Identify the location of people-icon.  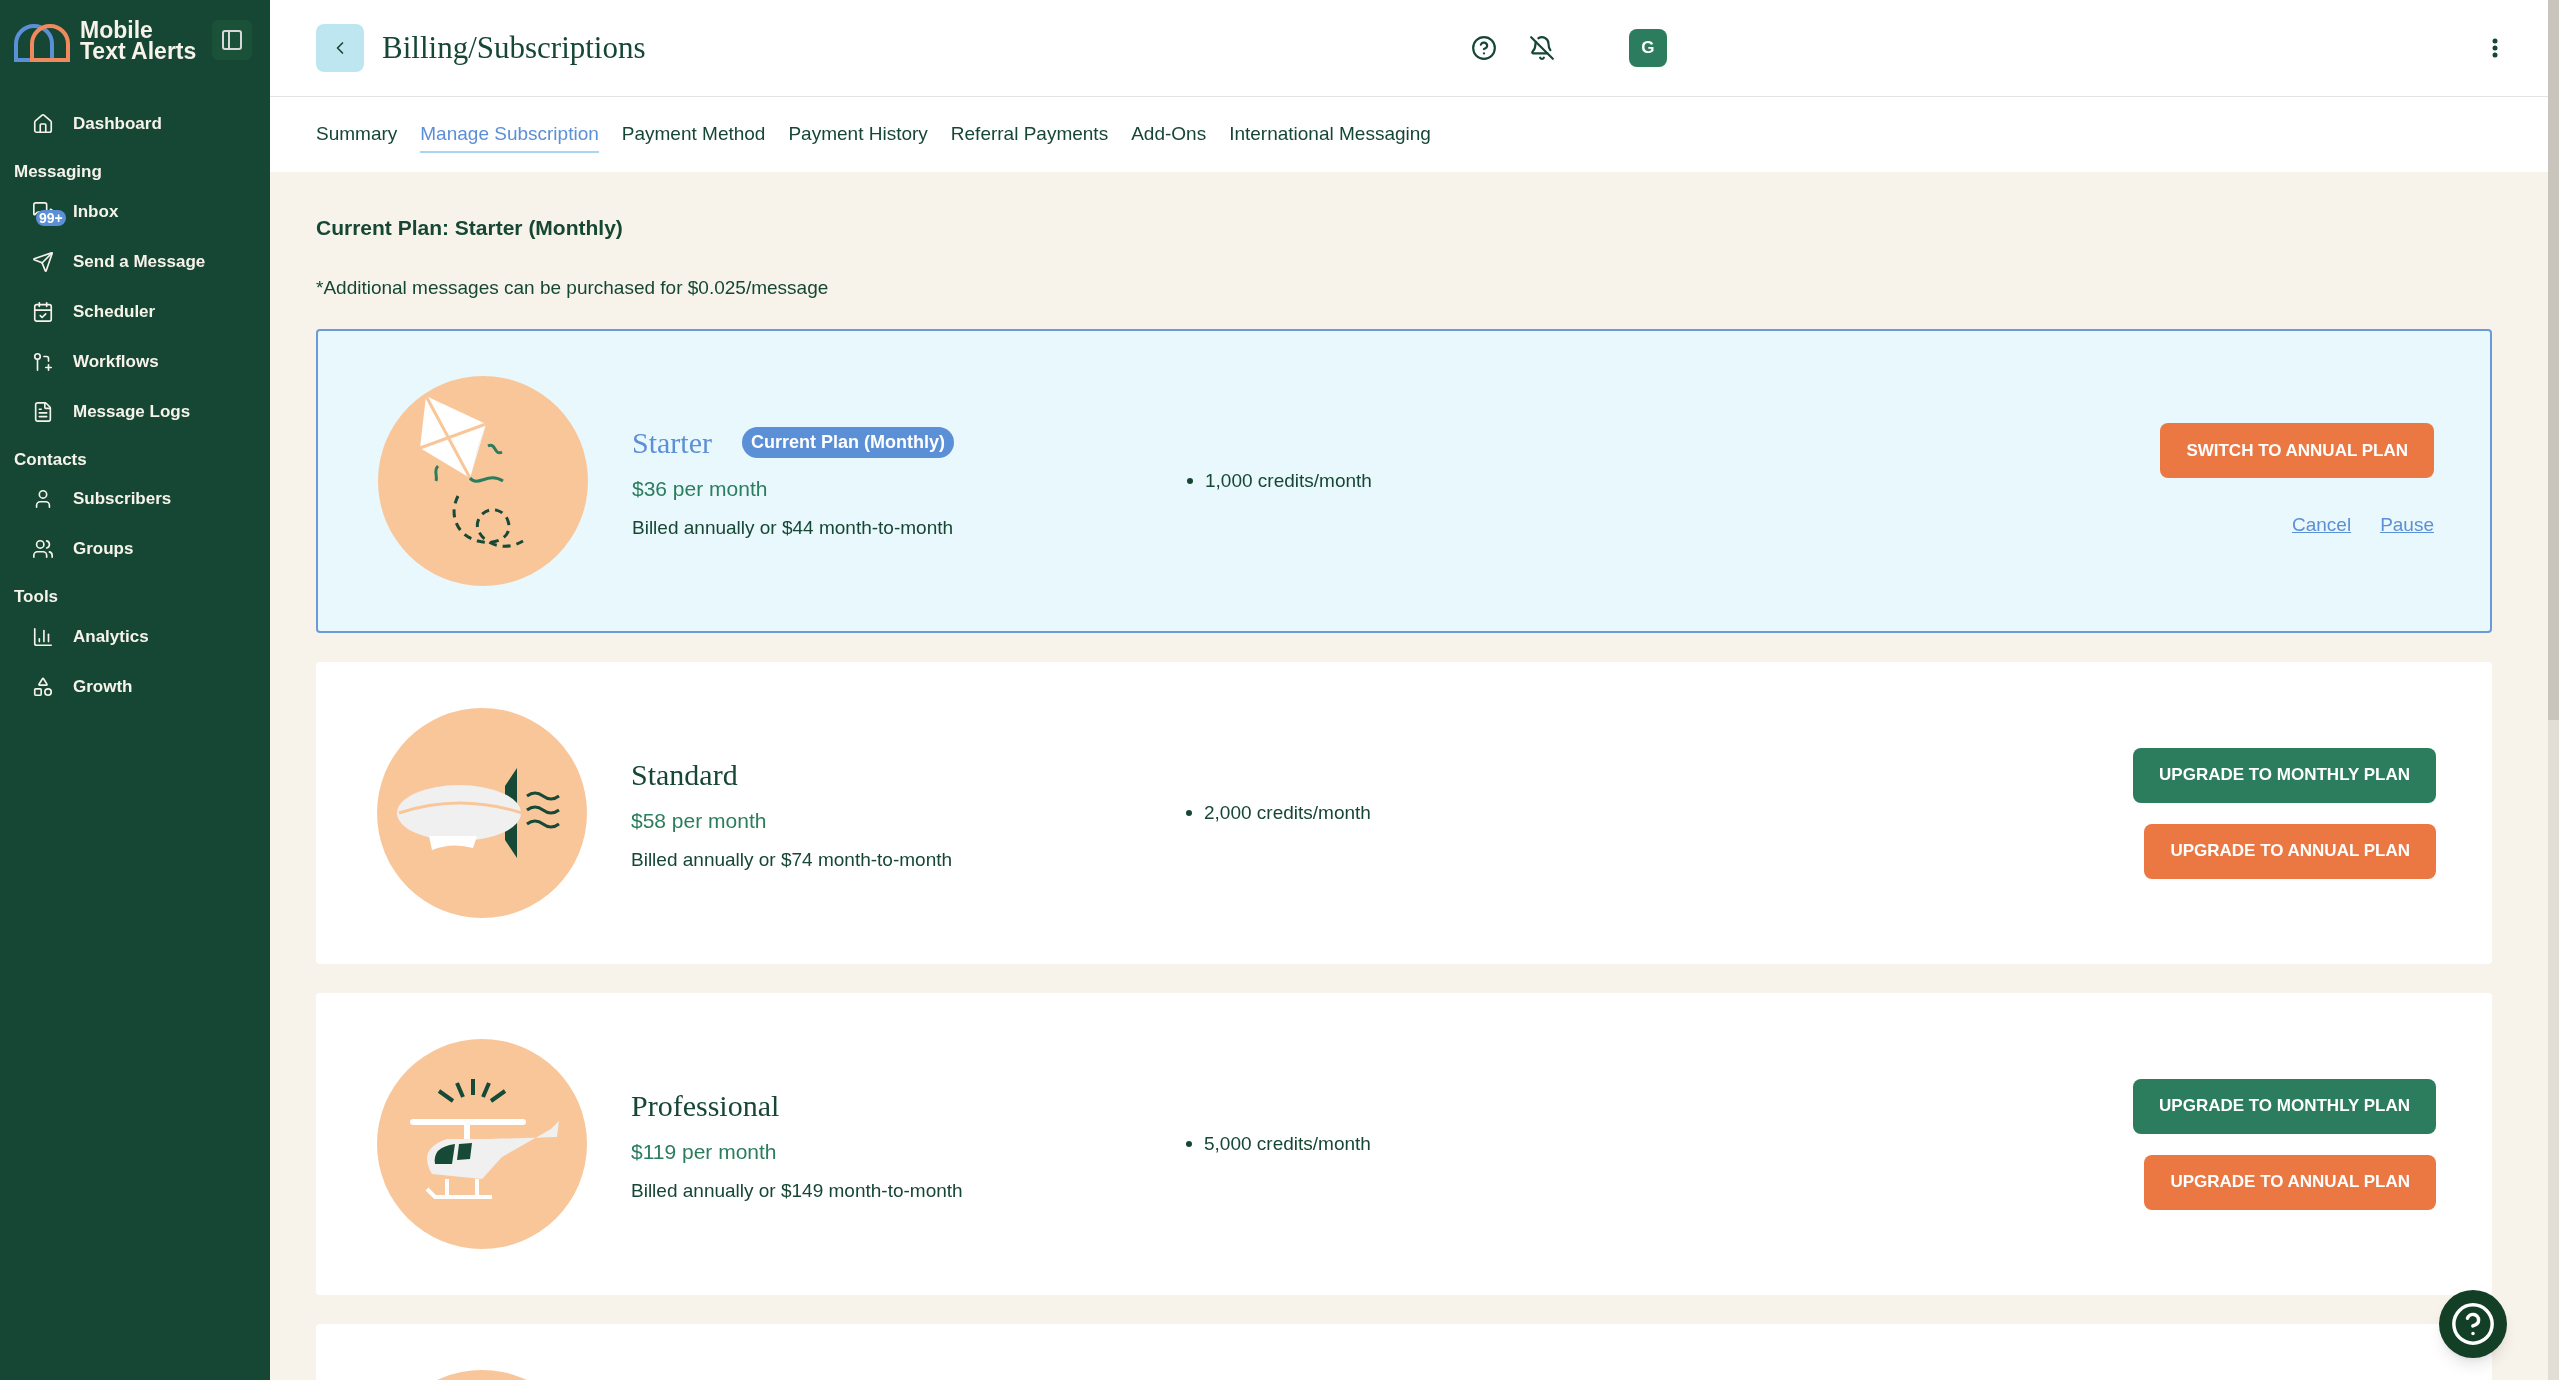
(43, 549).